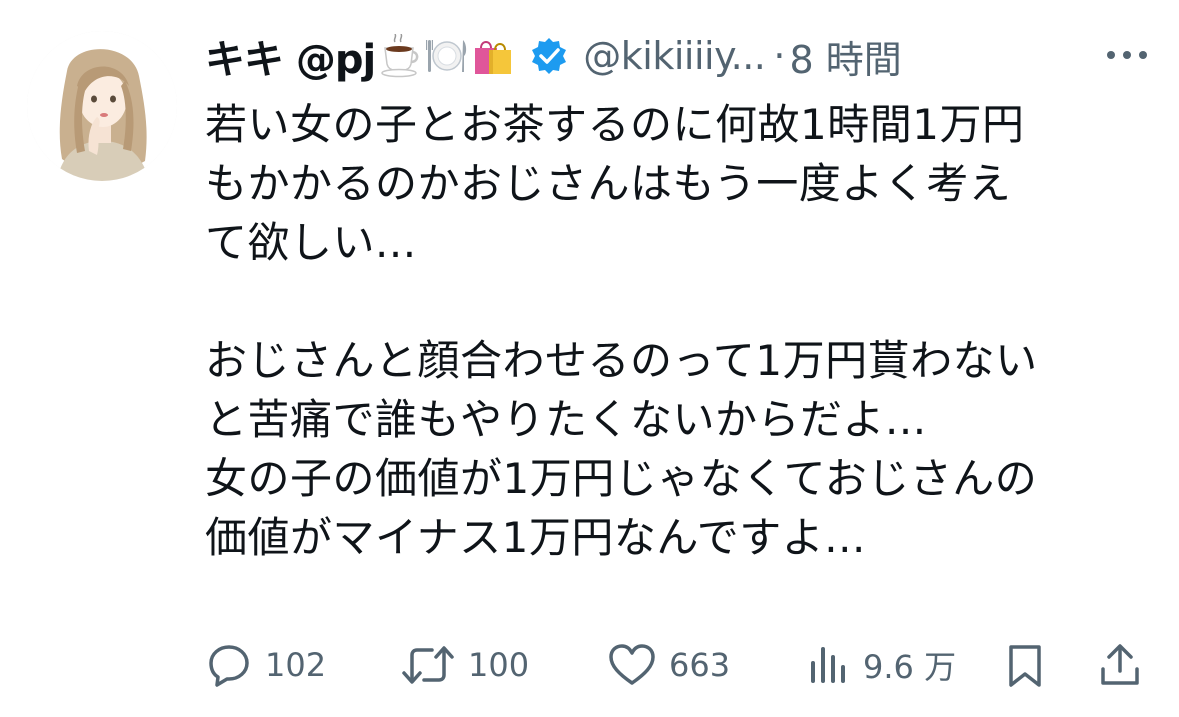 The height and width of the screenshot is (717, 1179). I want to click on timestamp: 8 時間, so click(845, 56).